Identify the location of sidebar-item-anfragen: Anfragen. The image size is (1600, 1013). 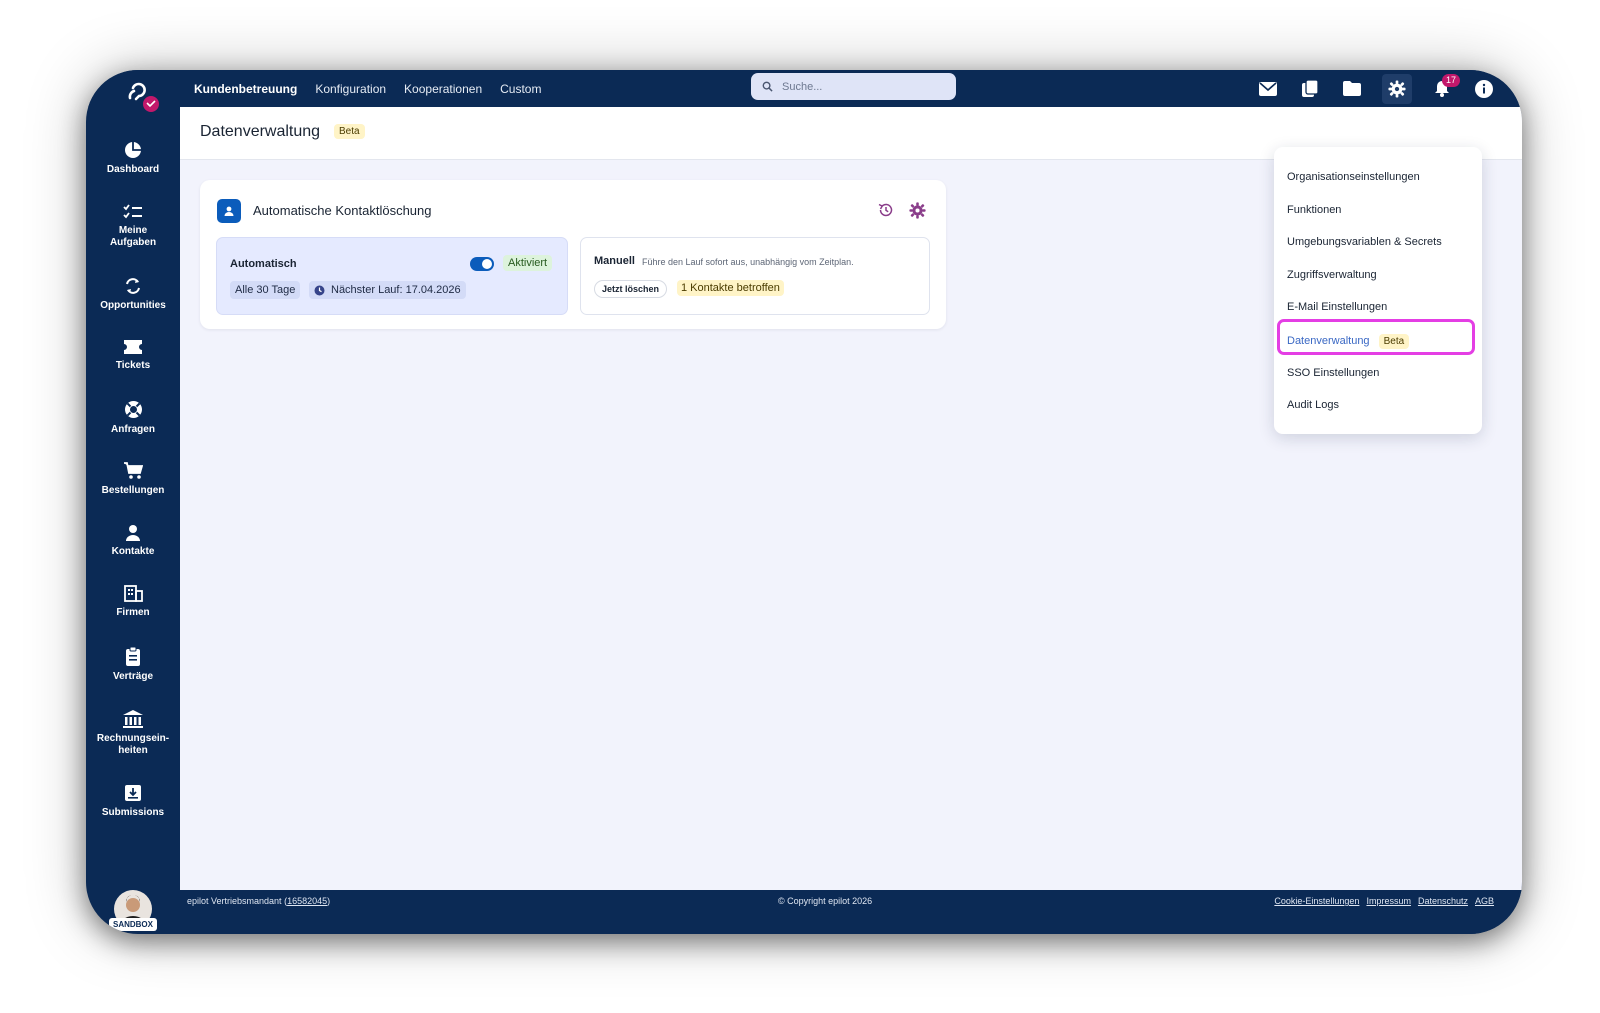
(133, 418).